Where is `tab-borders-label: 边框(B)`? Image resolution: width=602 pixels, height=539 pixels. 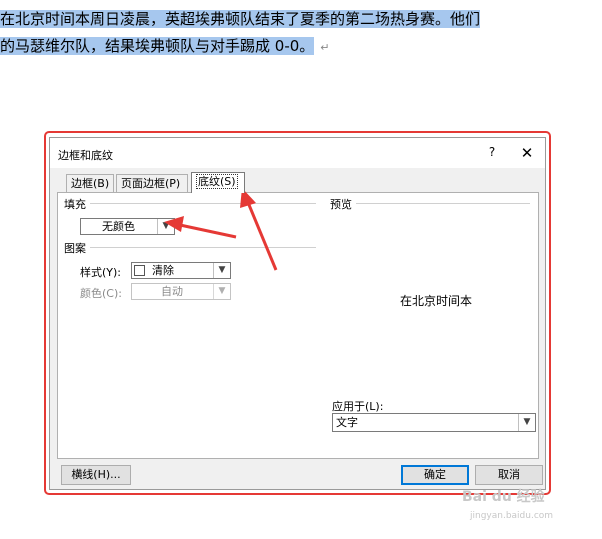
tab-borders-label: 边框(B) is located at coordinates (90, 183).